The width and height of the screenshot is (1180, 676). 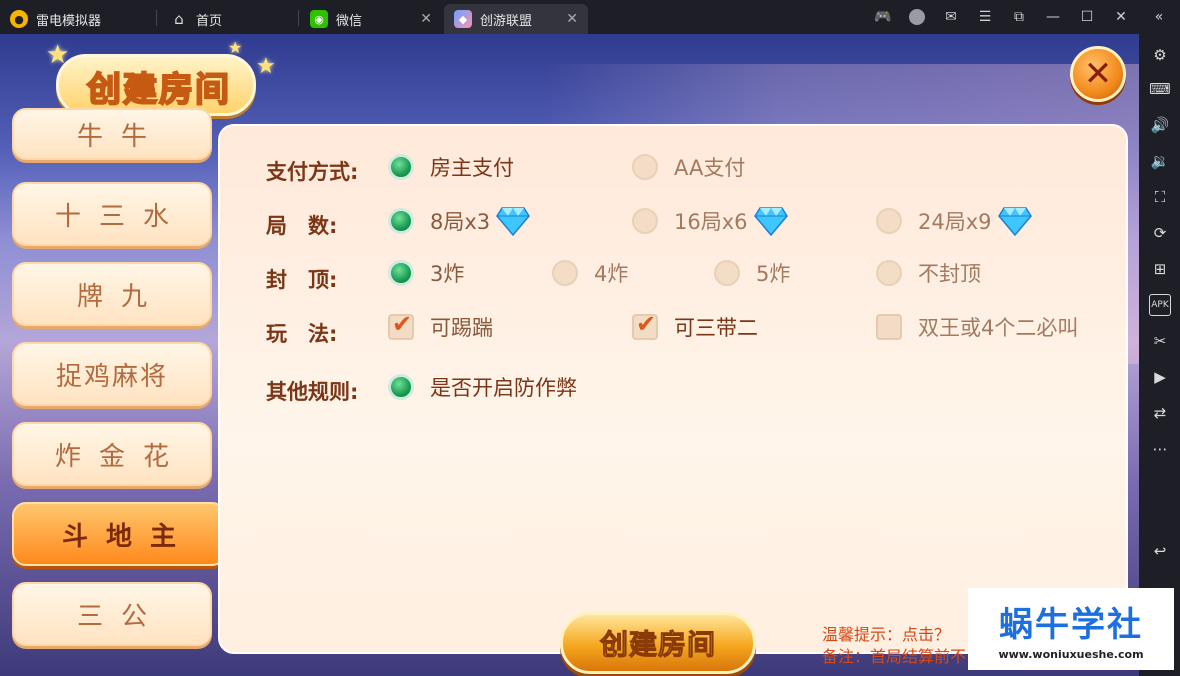 What do you see at coordinates (1019, 17) in the screenshot?
I see `window-mode-icon: ⧉` at bounding box center [1019, 17].